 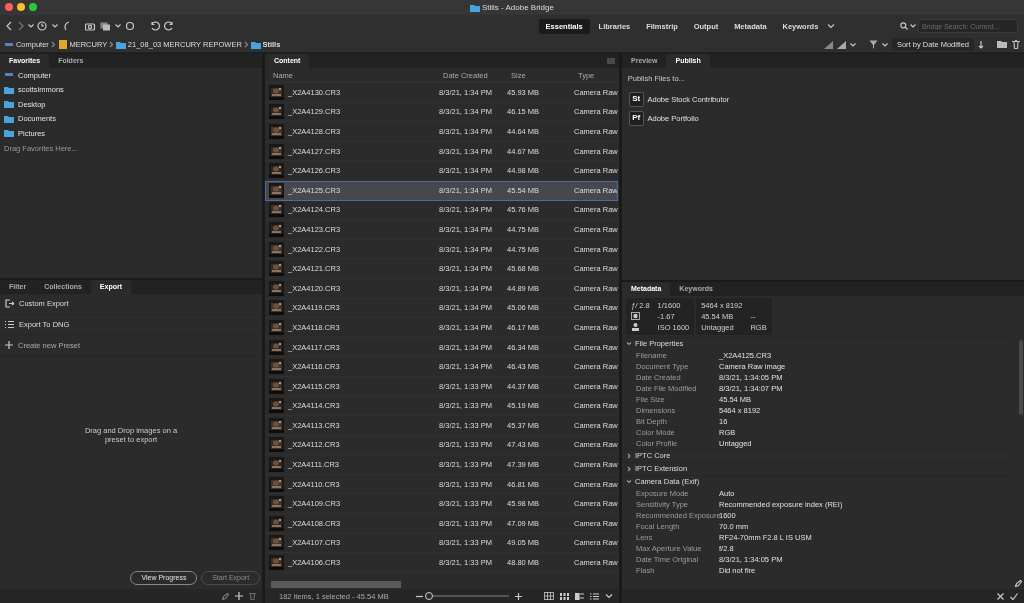 I want to click on service-logo: Pf, so click(x=636, y=118).